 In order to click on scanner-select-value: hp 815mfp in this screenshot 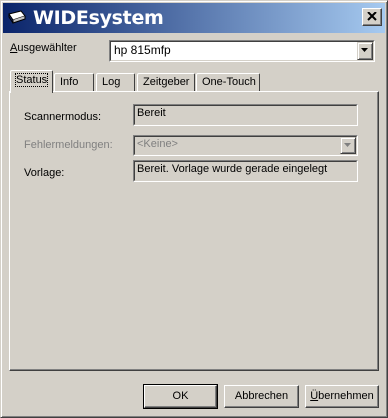, I will do `click(142, 50)`.